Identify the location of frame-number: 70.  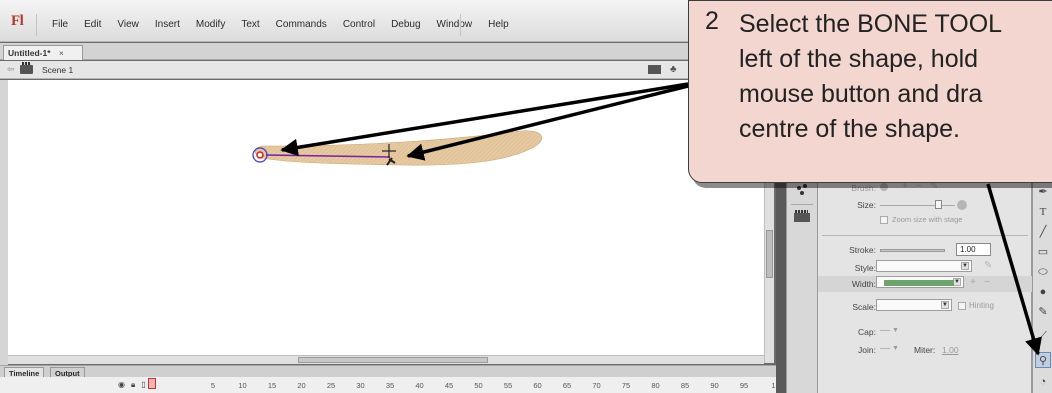
(596, 385).